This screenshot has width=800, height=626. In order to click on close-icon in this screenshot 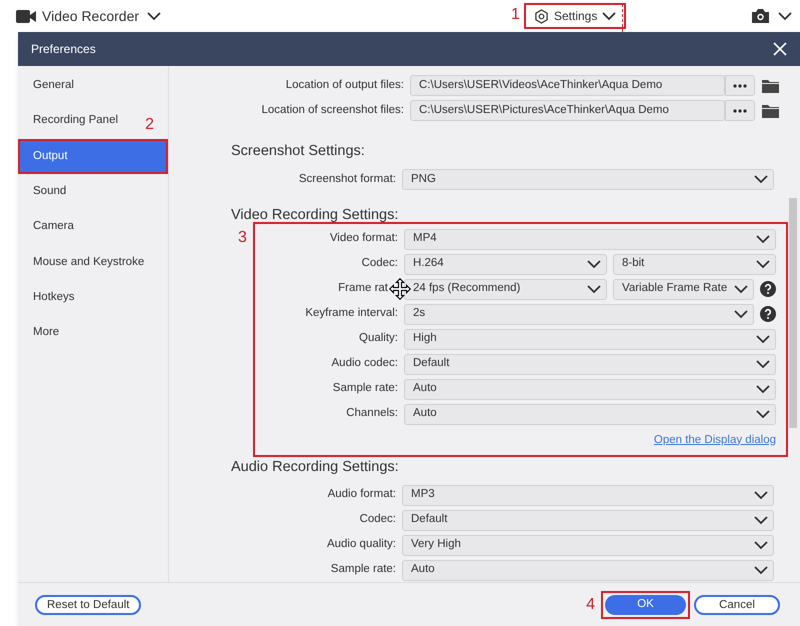, I will do `click(780, 49)`.